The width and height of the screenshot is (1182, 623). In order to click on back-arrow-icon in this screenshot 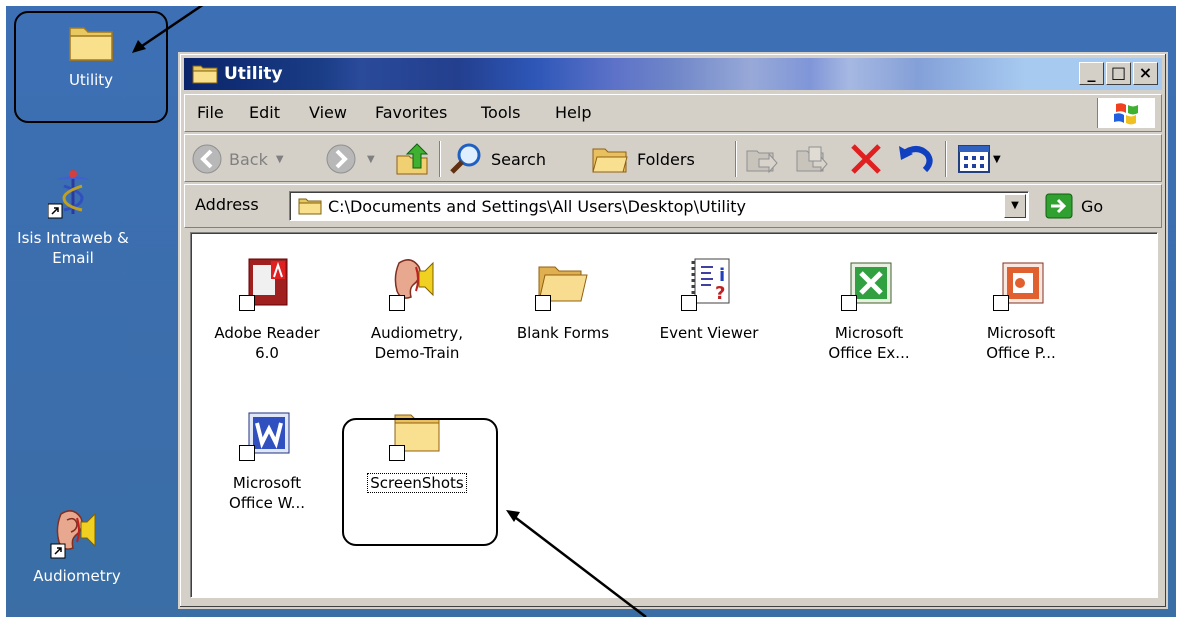, I will do `click(207, 159)`.